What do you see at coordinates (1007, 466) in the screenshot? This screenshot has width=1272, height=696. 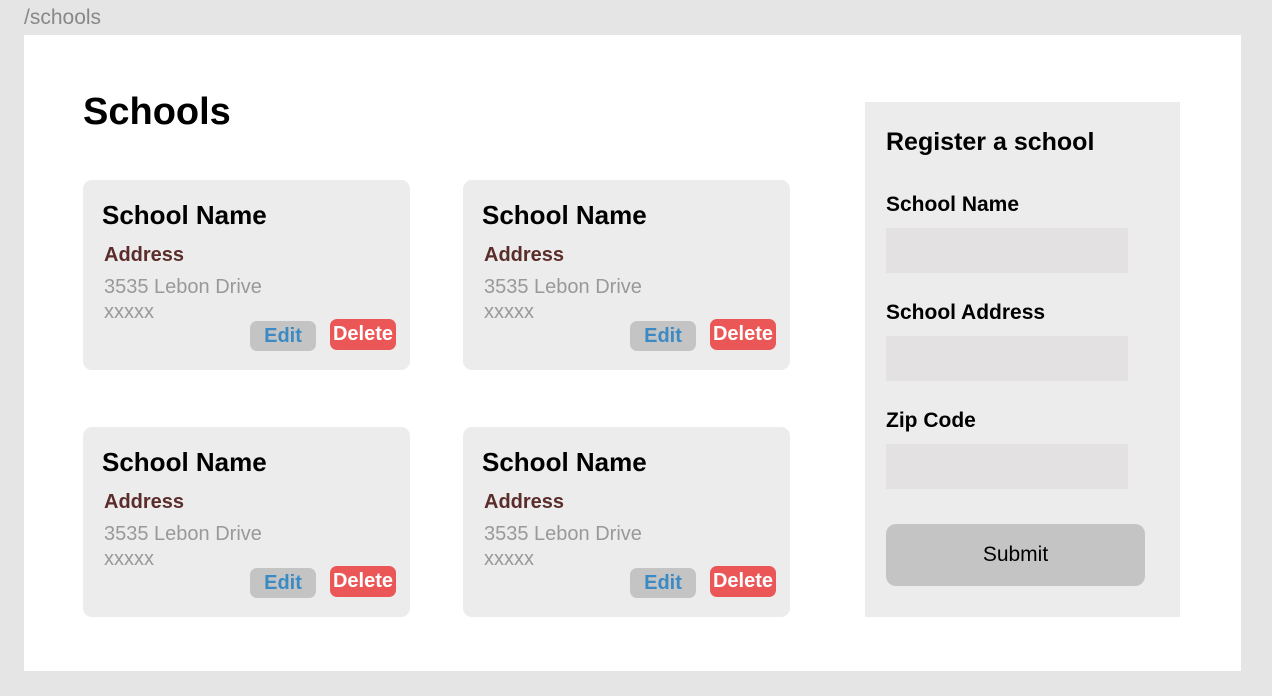 I see `zip-code-input` at bounding box center [1007, 466].